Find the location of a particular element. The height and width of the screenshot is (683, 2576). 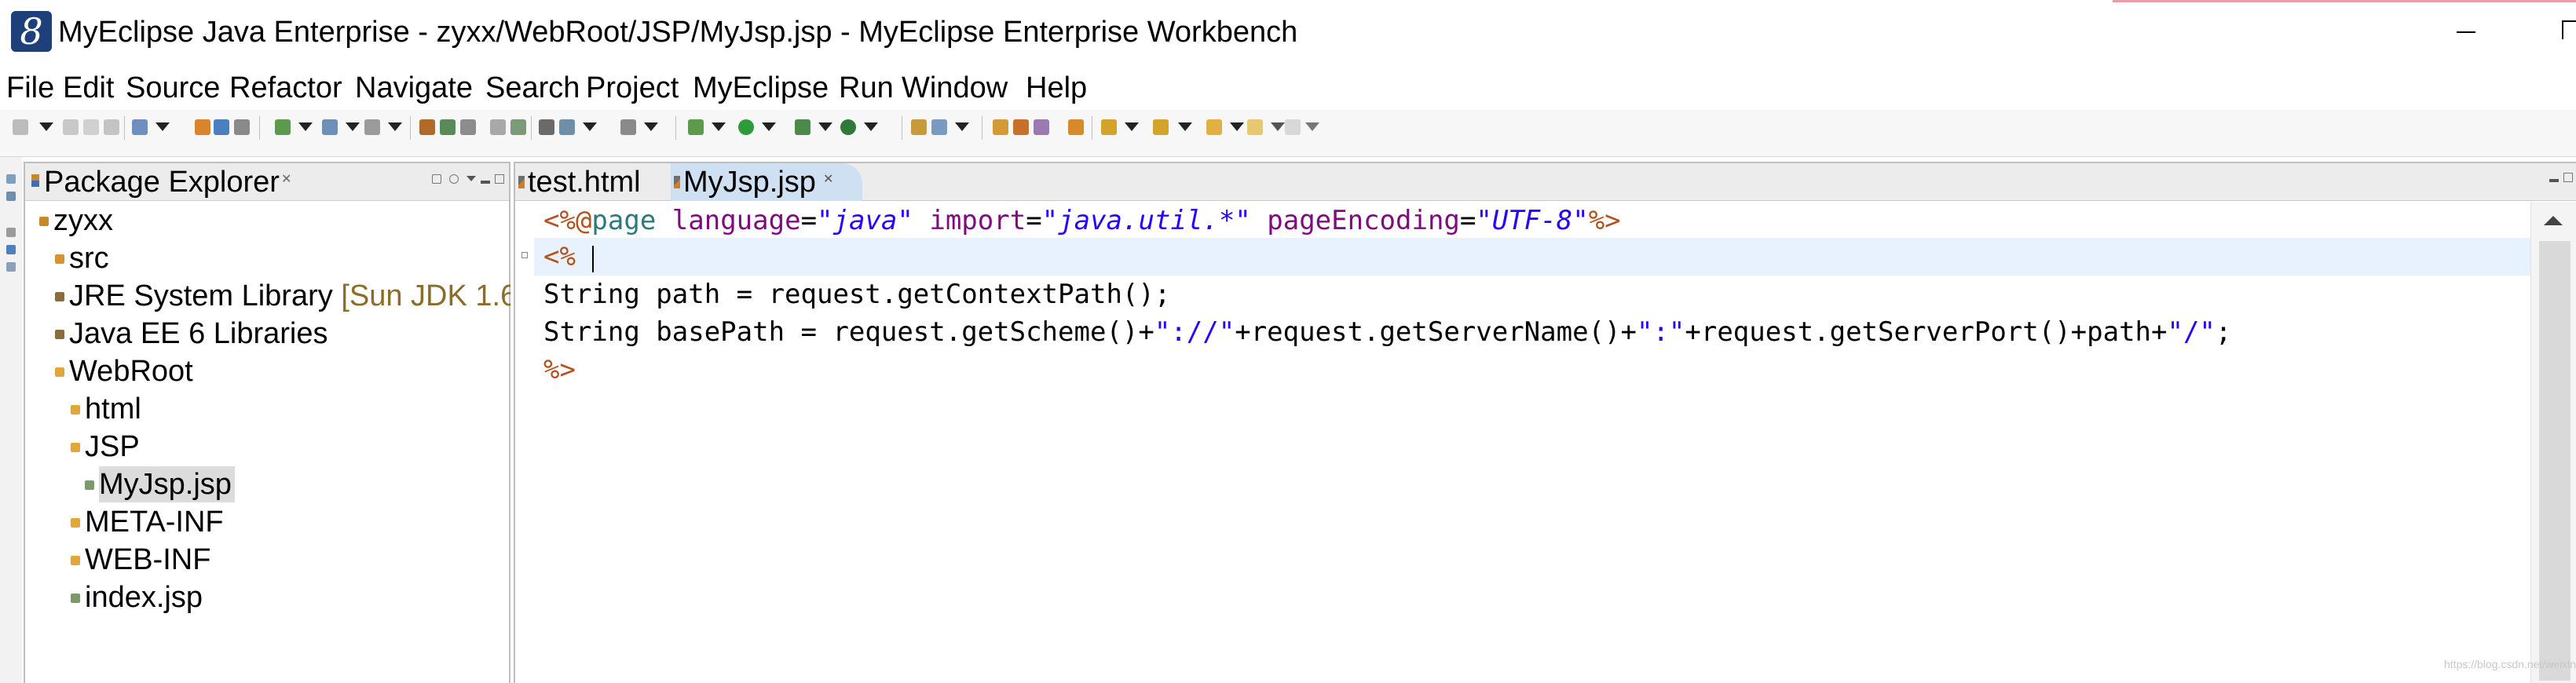

menu-refactor: Refactor is located at coordinates (285, 88).